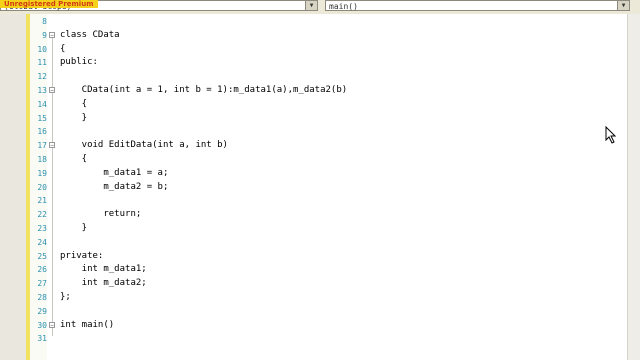  What do you see at coordinates (310, 21) in the screenshot?
I see `code-line: 8` at bounding box center [310, 21].